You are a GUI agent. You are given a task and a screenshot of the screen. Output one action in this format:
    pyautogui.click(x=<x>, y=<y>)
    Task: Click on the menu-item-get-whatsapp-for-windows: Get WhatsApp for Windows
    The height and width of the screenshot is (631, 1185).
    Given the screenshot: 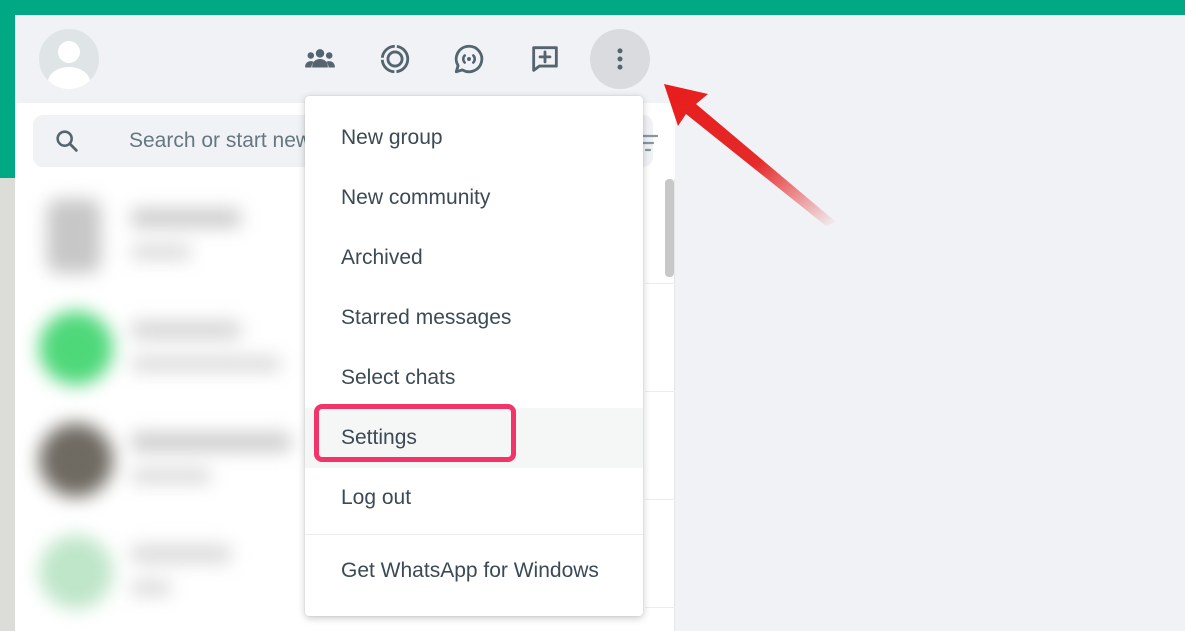 What is the action you would take?
    pyautogui.click(x=474, y=571)
    